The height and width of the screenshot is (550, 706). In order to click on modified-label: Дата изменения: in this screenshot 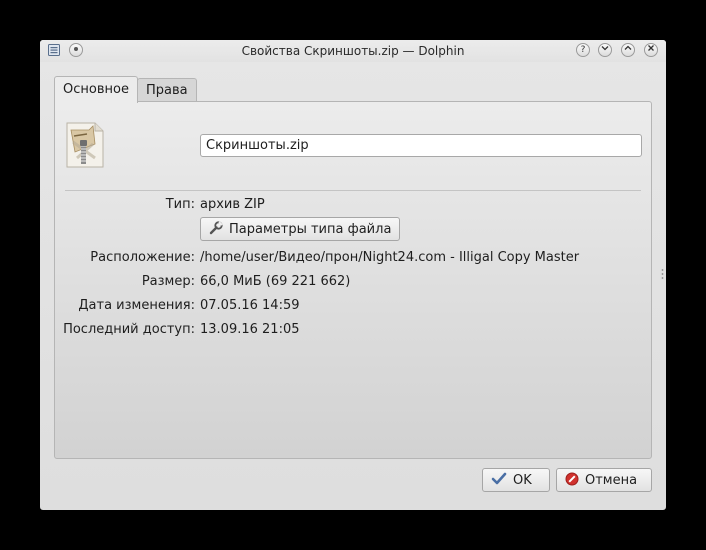, I will do `click(136, 305)`.